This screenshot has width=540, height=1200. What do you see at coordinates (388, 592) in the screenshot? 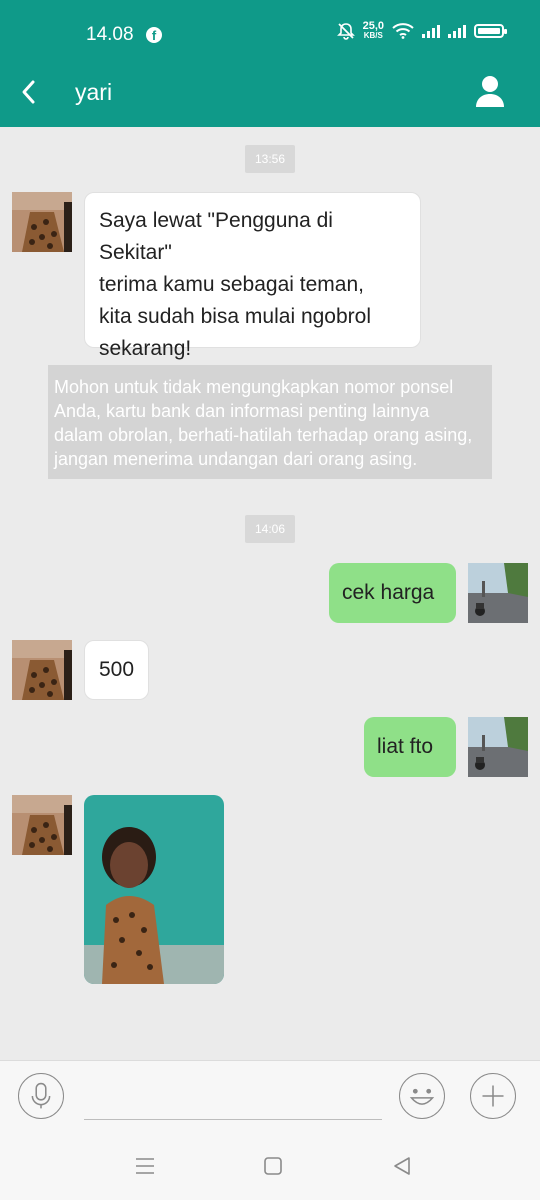
I see `message-text: cek harga` at bounding box center [388, 592].